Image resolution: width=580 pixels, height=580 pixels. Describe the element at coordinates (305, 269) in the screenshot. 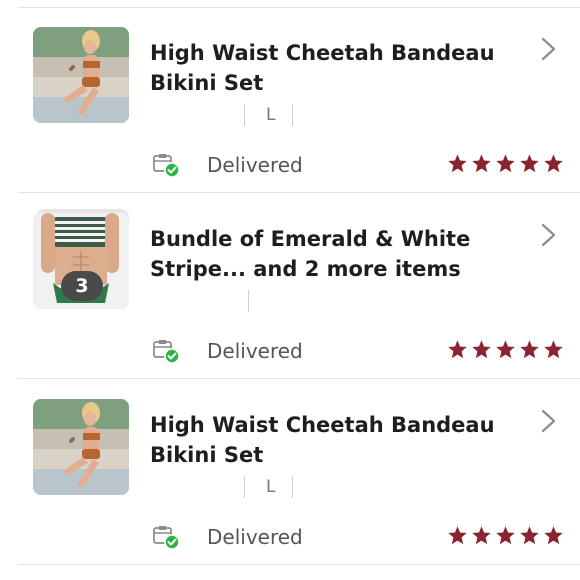

I see `product-title-line2: Stripe... and 2 more items` at that location.